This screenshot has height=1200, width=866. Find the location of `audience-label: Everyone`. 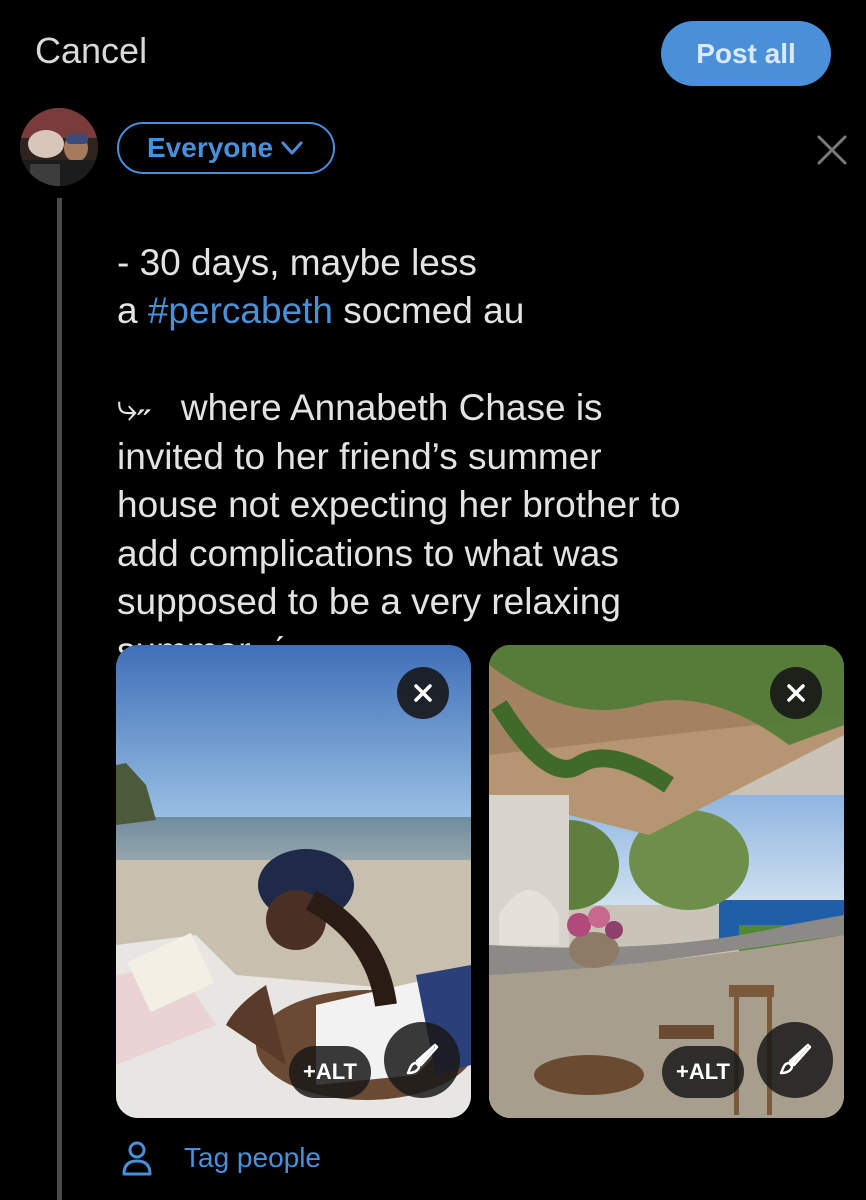

audience-label: Everyone is located at coordinates (210, 147).